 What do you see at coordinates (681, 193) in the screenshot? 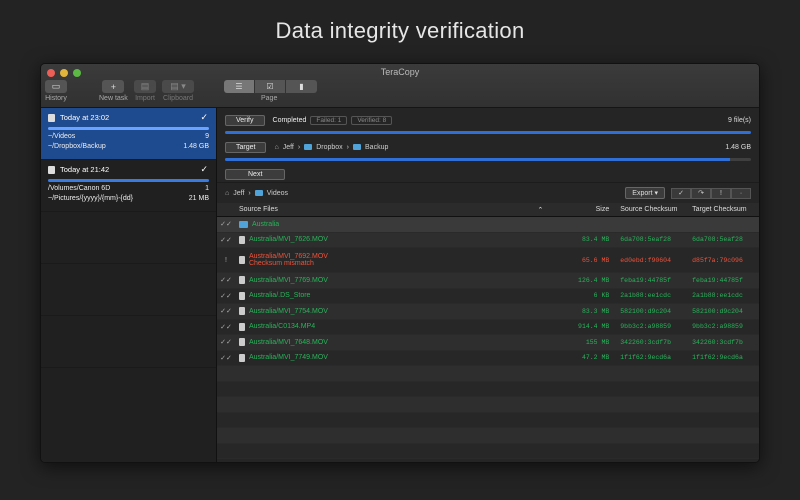
I see `check-filter-icon: ✓` at bounding box center [681, 193].